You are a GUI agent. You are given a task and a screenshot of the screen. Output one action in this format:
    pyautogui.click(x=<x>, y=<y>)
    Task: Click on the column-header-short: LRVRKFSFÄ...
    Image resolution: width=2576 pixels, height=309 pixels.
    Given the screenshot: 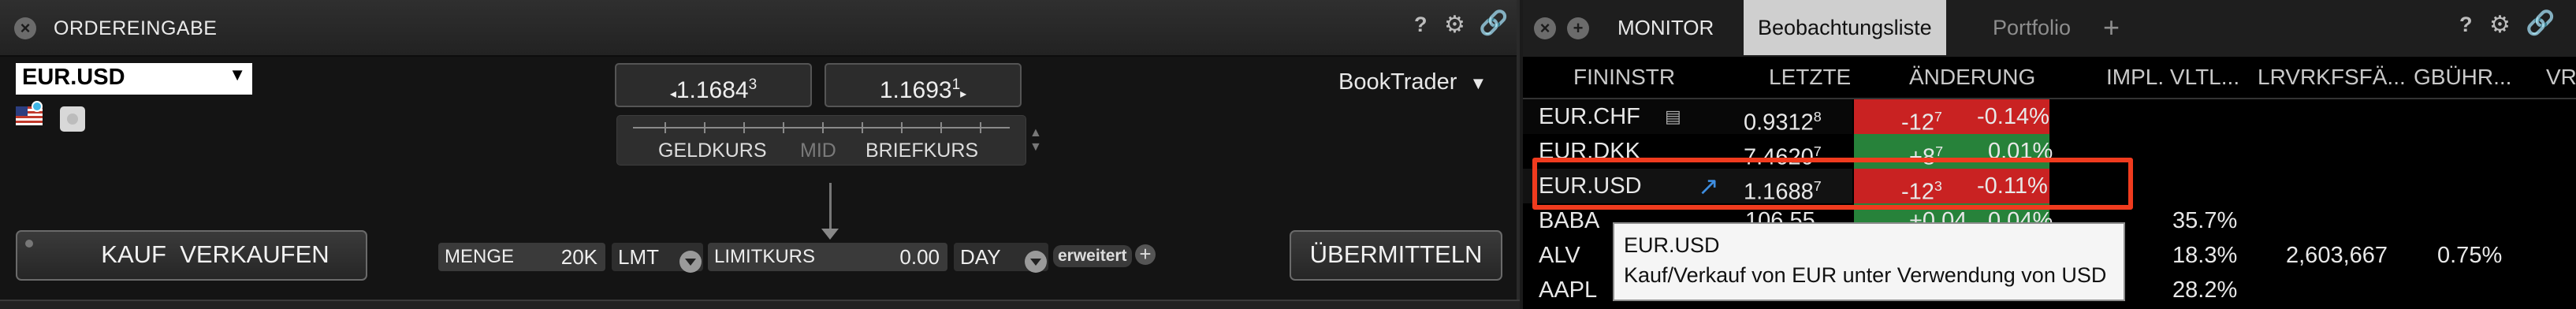 What is the action you would take?
    pyautogui.click(x=2332, y=77)
    